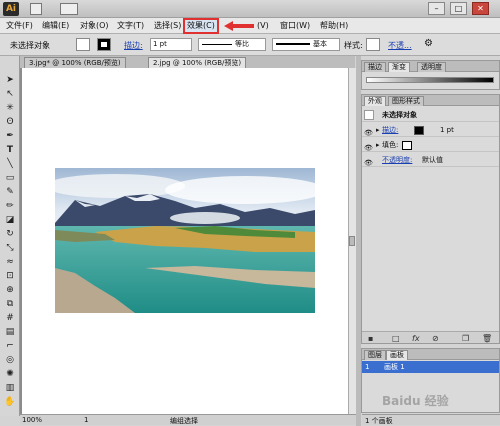  What do you see at coordinates (436, 8) in the screenshot?
I see `minimize-button: –` at bounding box center [436, 8].